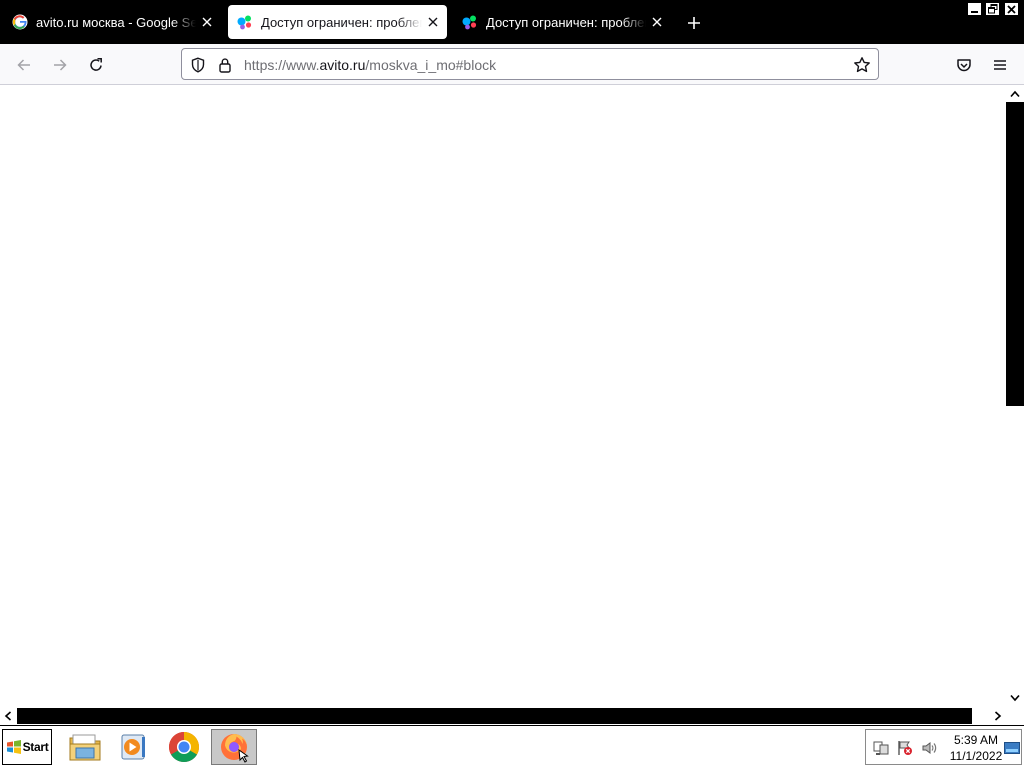 The image size is (1024, 768). I want to click on pocket-button, so click(964, 65).